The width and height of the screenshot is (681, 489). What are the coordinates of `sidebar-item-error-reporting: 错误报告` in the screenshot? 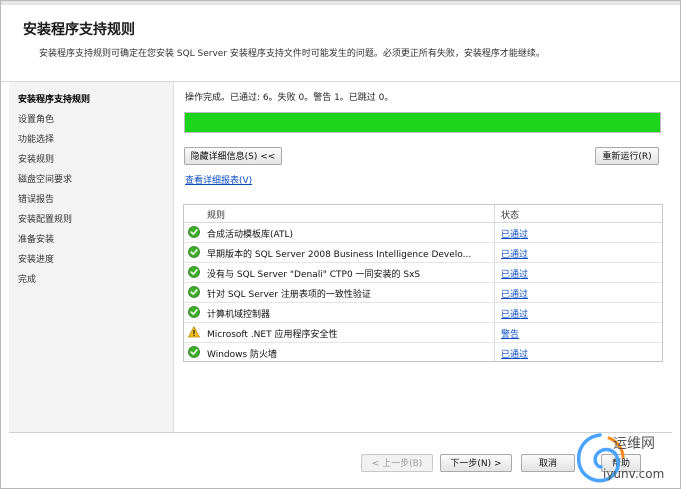 It's located at (36, 198).